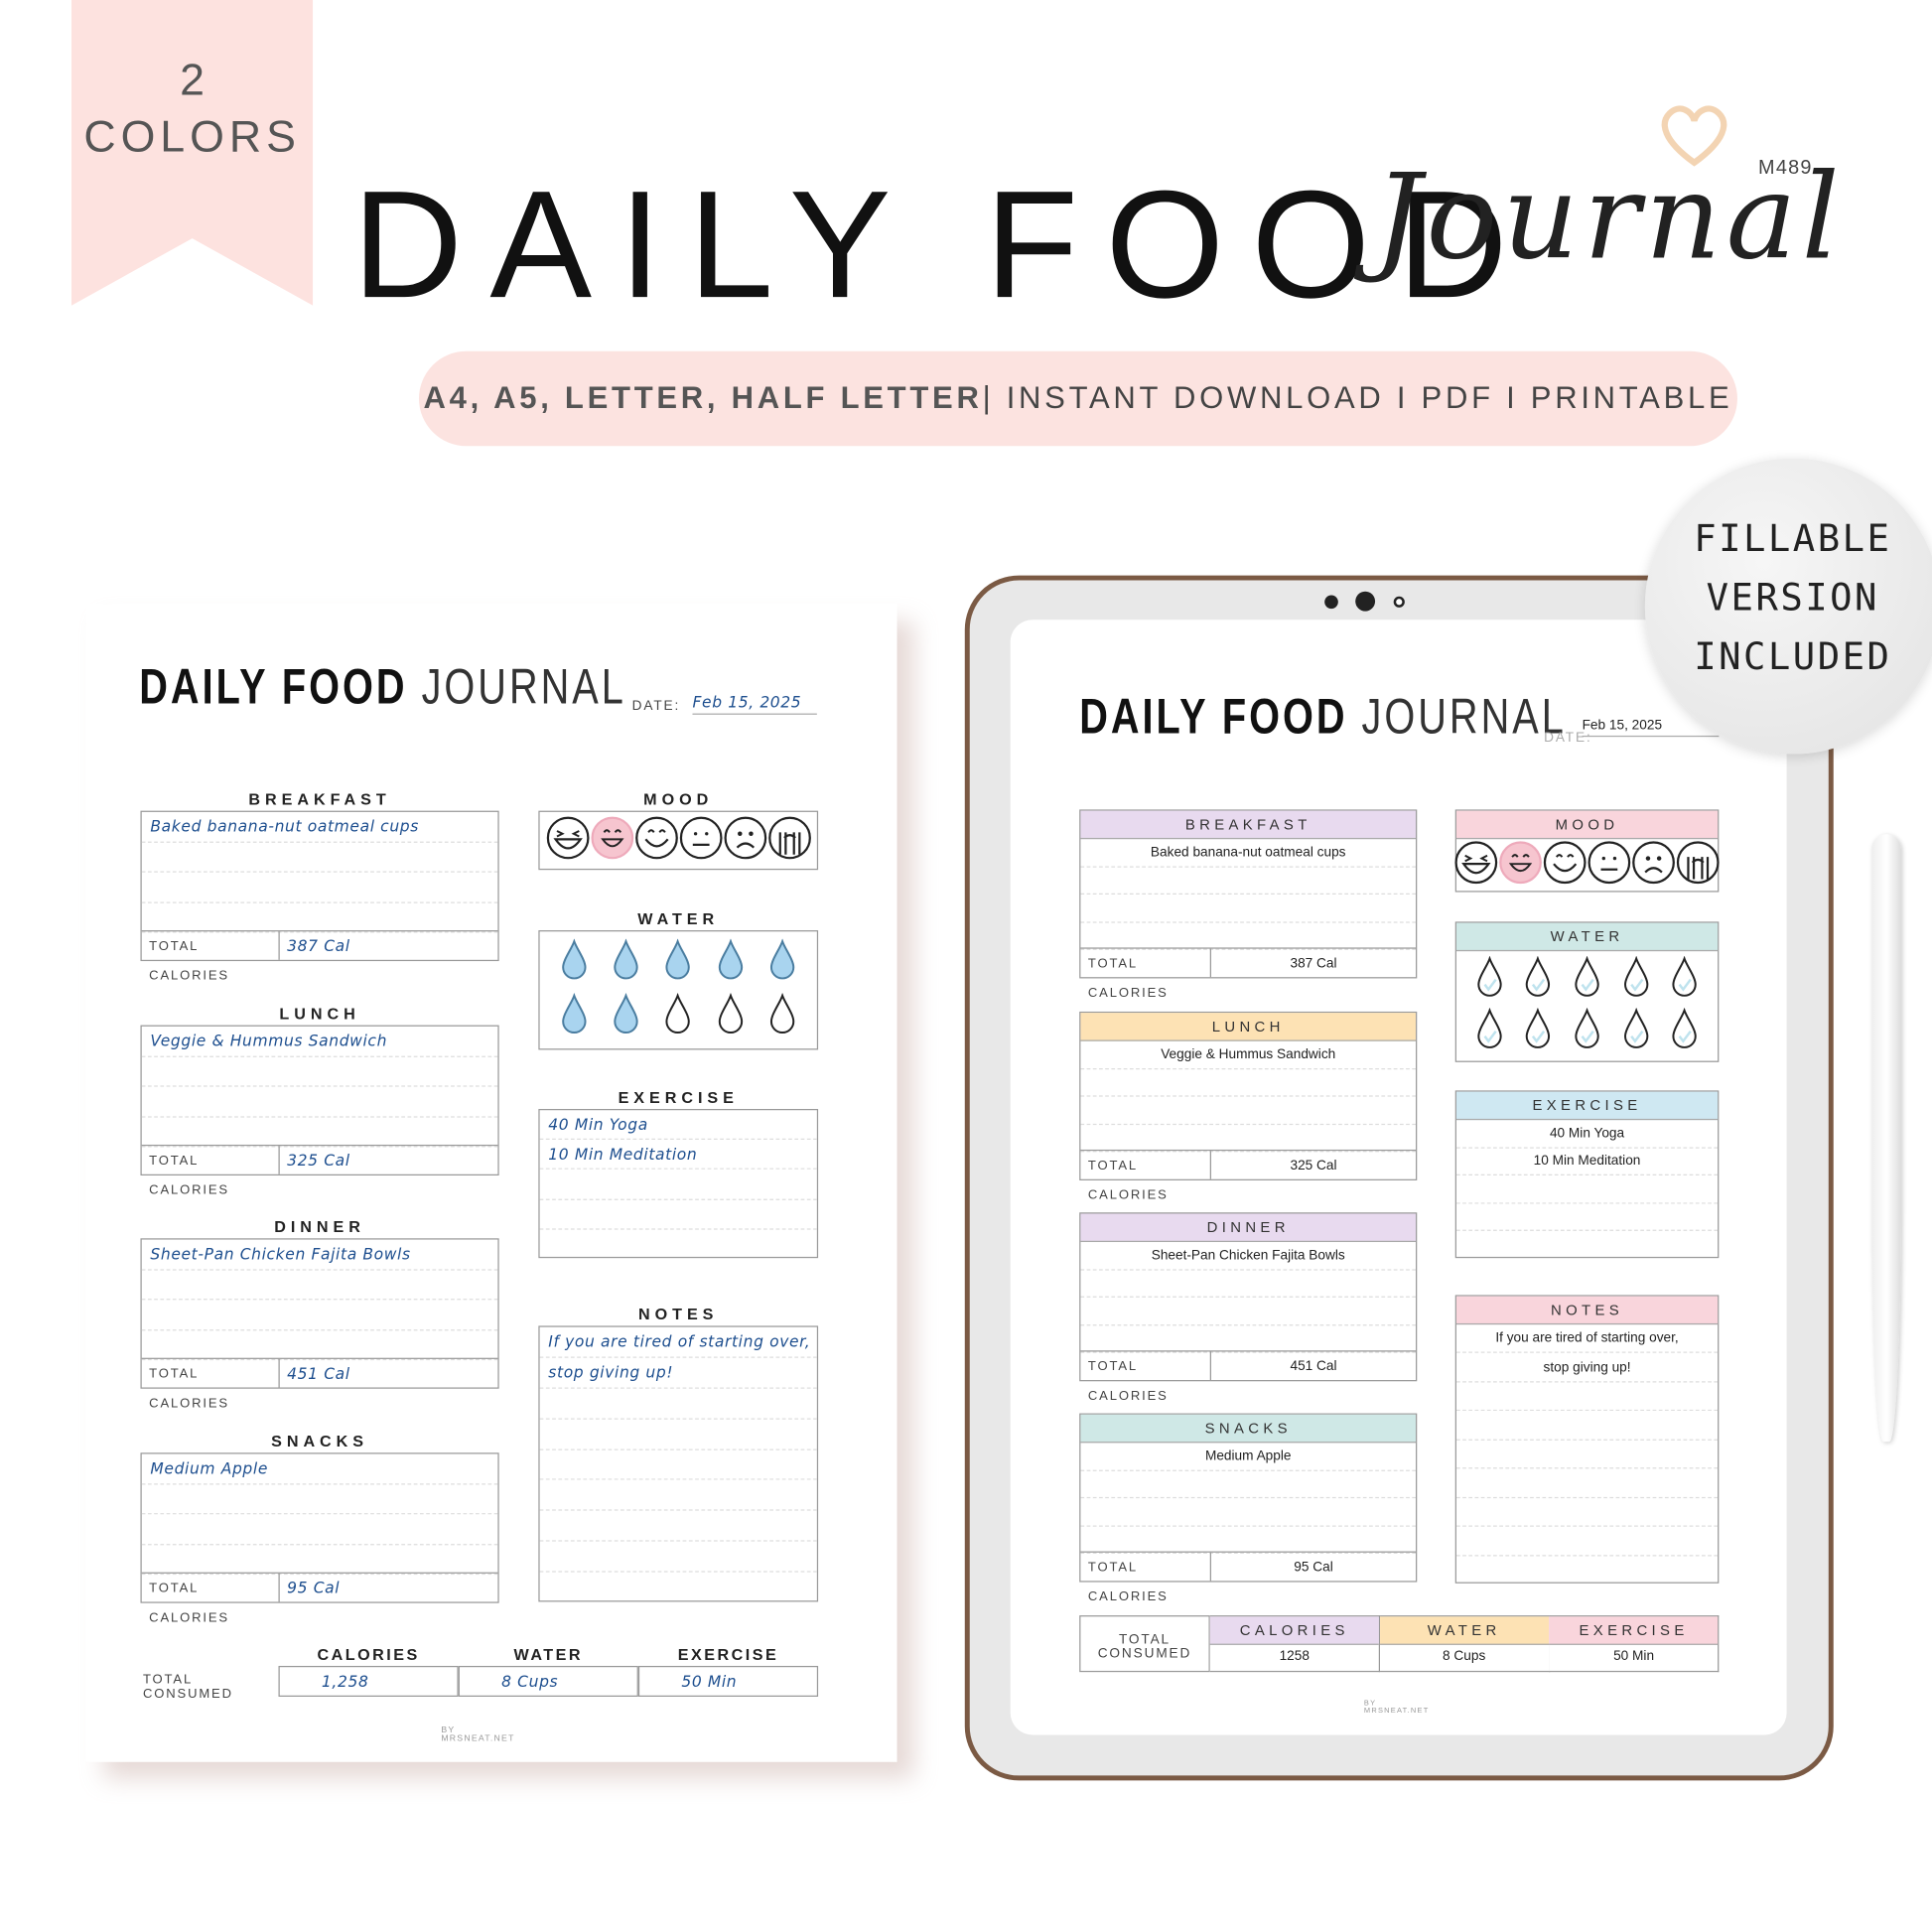 This screenshot has width=1932, height=1932. I want to click on totals-exercise-field: 50 Min, so click(728, 1681).